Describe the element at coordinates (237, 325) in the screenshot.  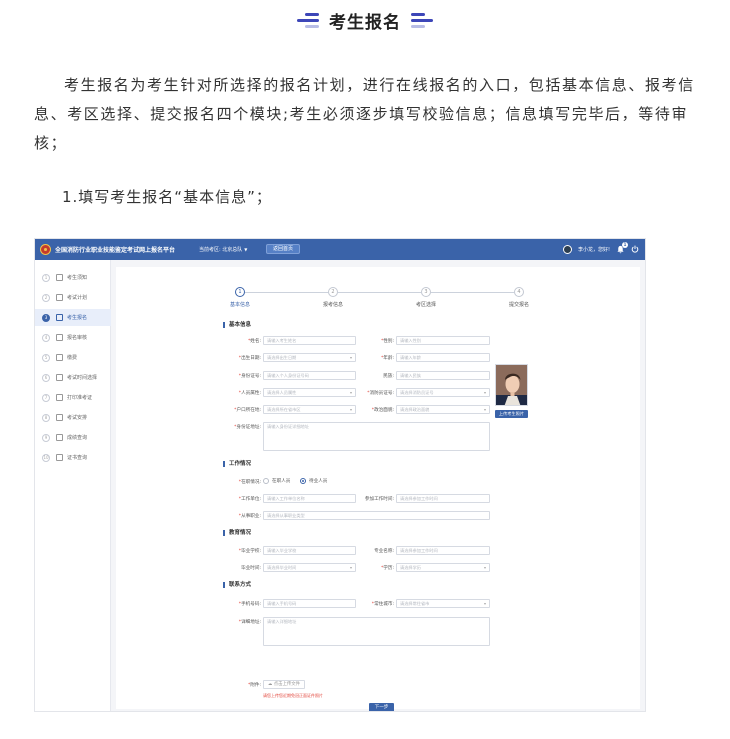
I see `section-title-basic: 基本信息` at that location.